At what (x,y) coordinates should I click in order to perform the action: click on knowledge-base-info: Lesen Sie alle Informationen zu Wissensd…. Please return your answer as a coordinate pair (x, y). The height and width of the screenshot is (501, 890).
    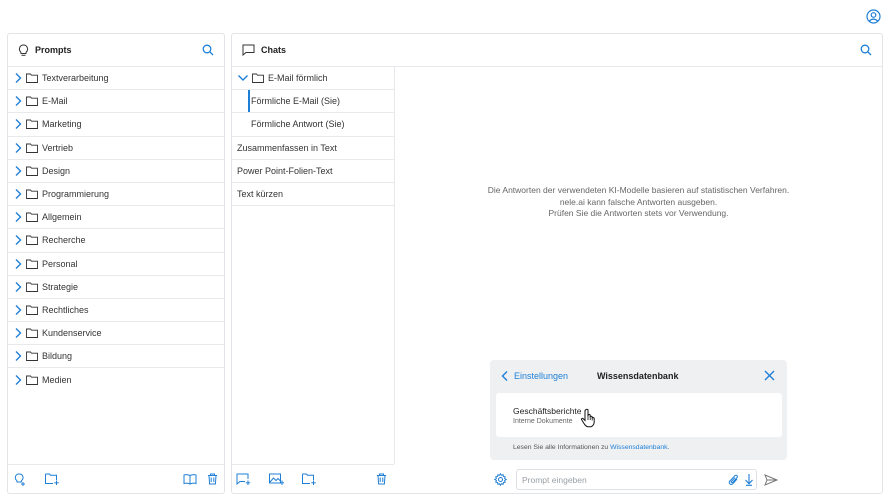
    Looking at the image, I should click on (591, 447).